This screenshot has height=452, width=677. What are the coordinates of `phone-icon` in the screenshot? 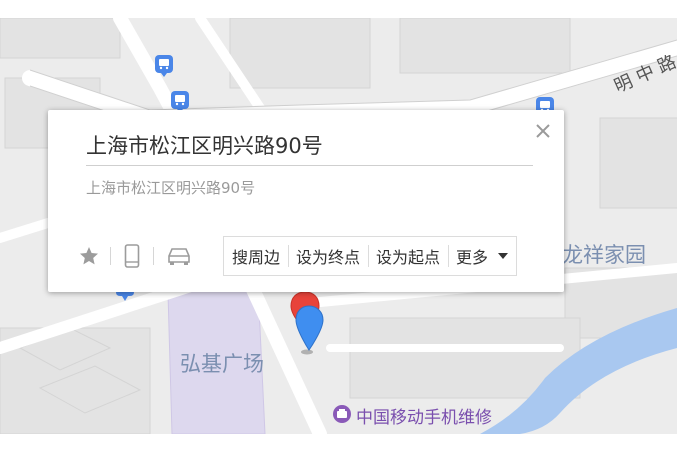 It's located at (132, 256).